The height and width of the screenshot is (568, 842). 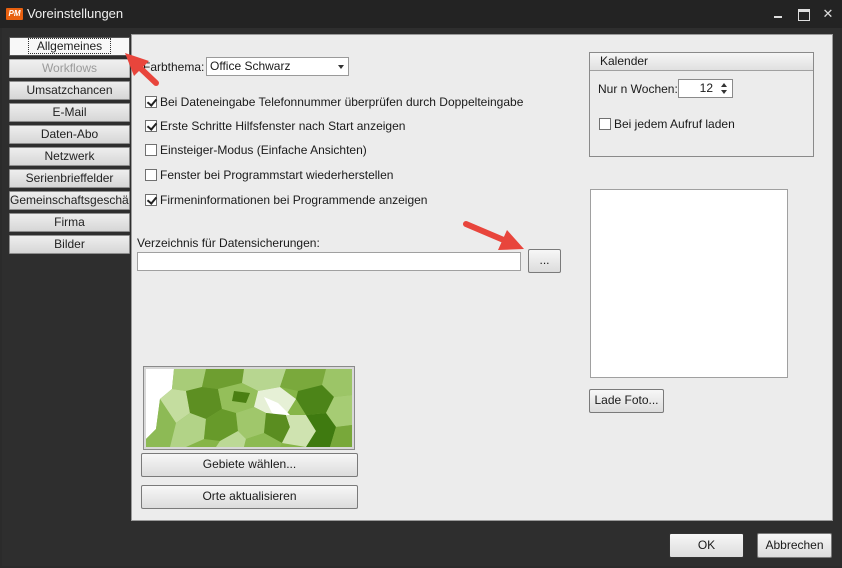 I want to click on nav-item-daten-abo: Daten-Abo, so click(x=69, y=134).